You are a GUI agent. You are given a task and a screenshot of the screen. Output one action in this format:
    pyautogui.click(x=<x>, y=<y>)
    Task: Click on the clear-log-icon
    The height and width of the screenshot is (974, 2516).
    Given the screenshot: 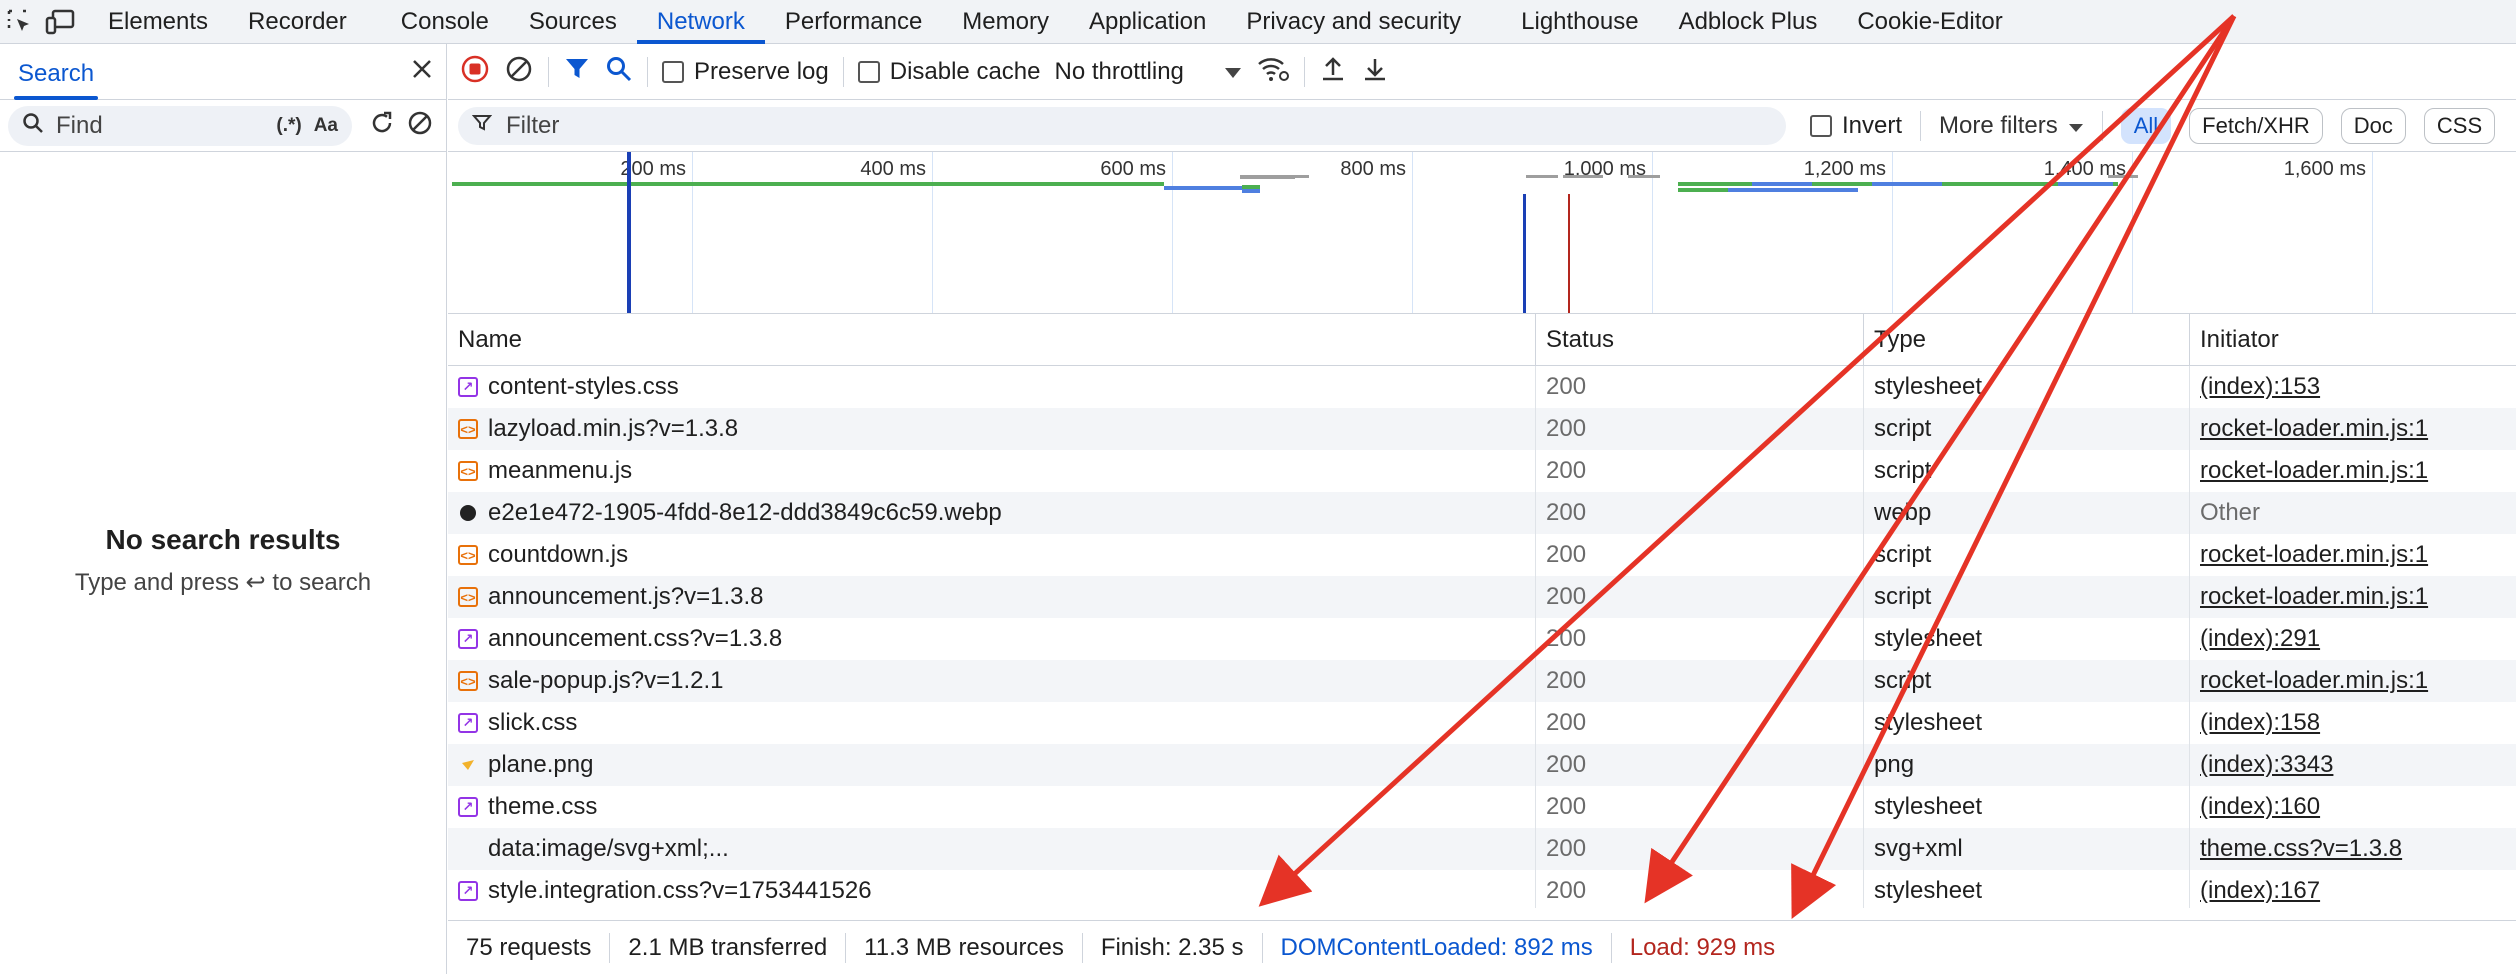 What is the action you would take?
    pyautogui.click(x=519, y=71)
    